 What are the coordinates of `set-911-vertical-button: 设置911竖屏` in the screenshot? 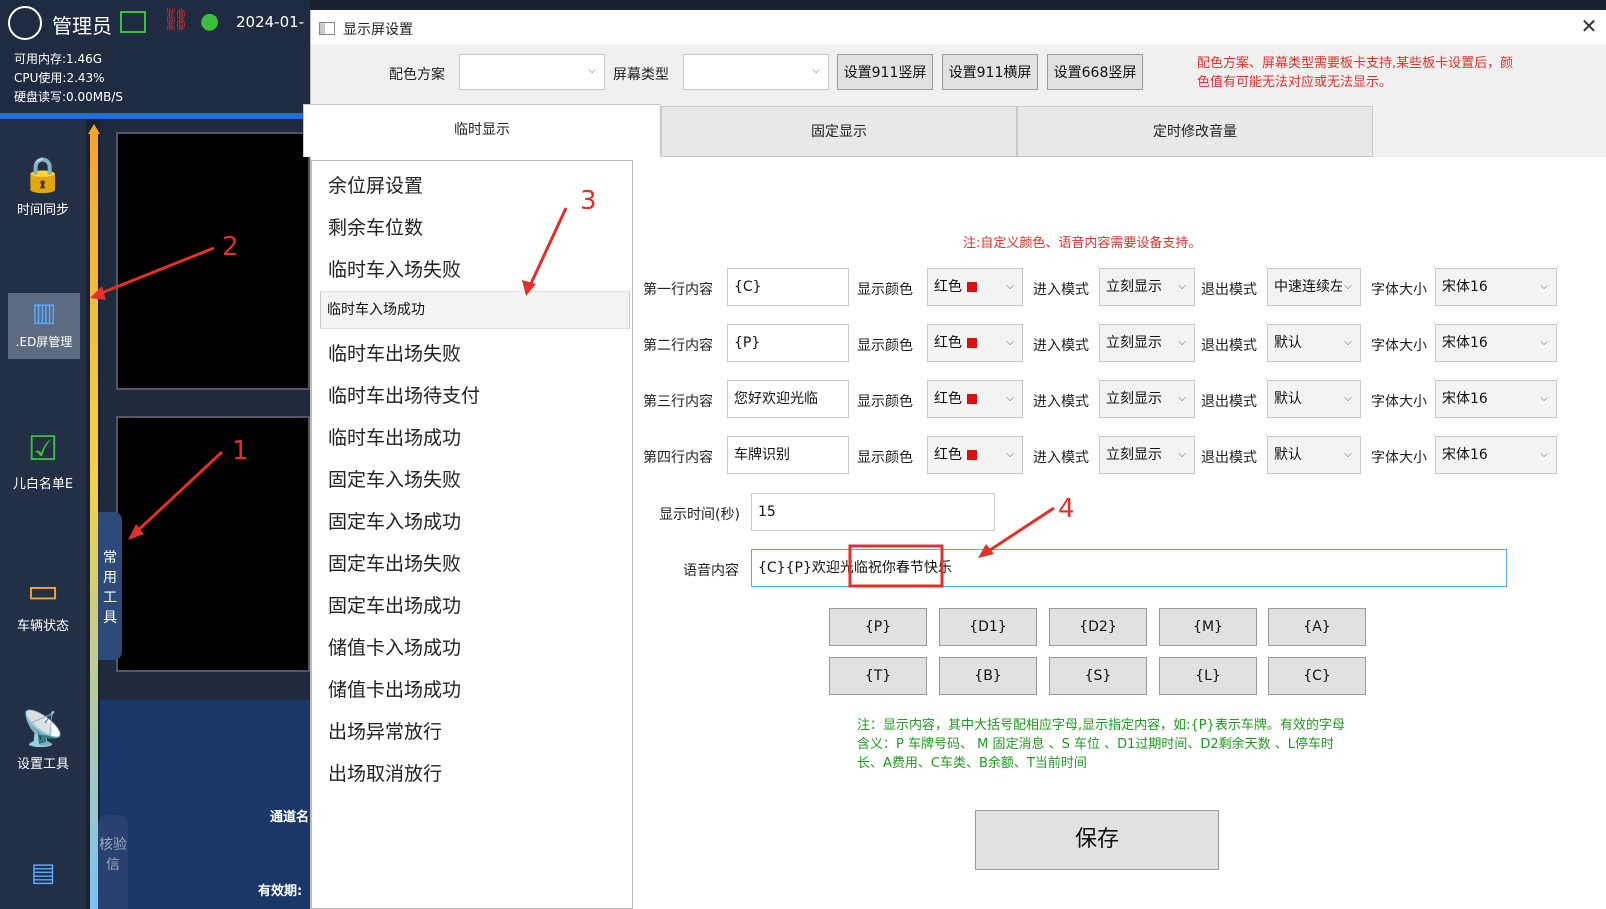 It's located at (885, 72).